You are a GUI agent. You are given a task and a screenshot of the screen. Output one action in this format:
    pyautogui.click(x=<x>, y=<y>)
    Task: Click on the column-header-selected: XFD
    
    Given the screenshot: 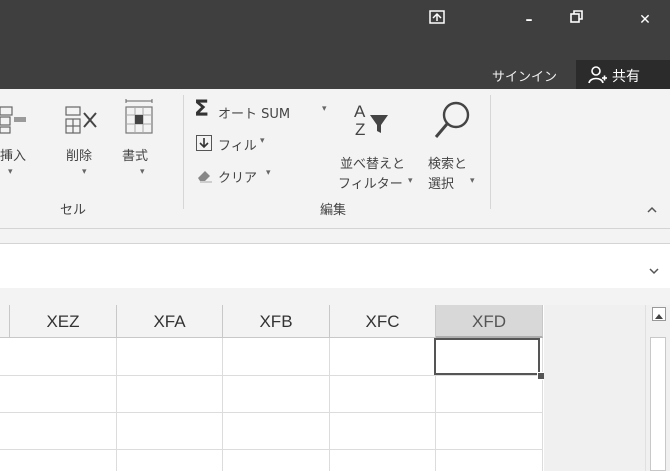 What is the action you would take?
    pyautogui.click(x=489, y=321)
    